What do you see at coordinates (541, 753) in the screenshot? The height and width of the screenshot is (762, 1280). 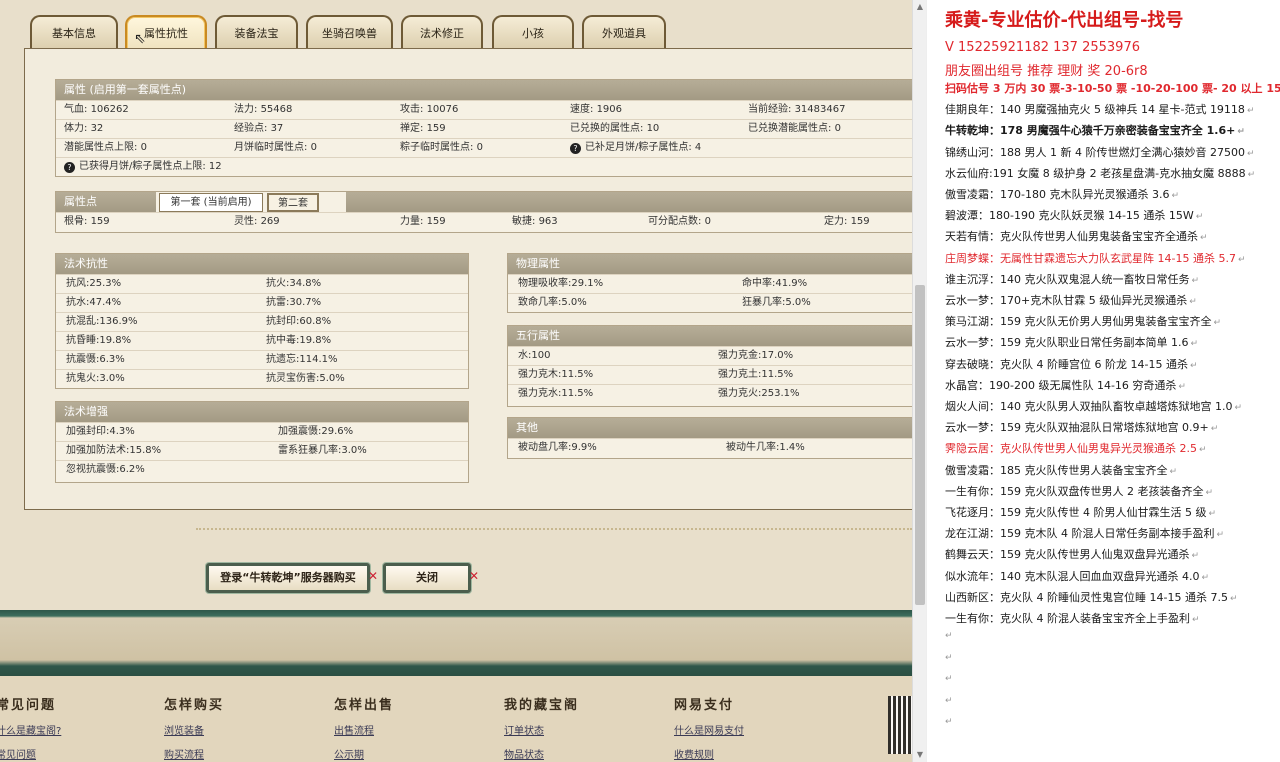 I see `footer-link: 物品状态` at bounding box center [541, 753].